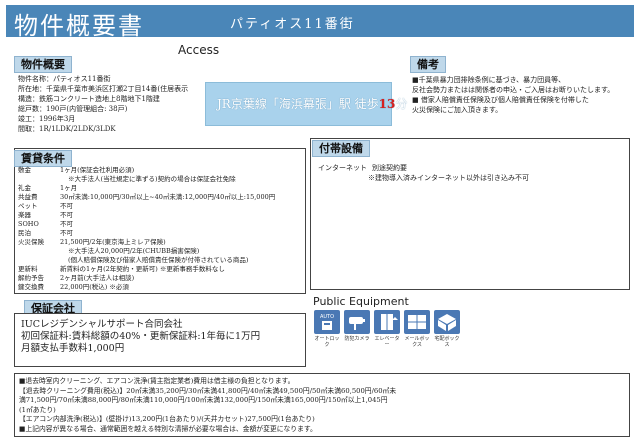 Image resolution: width=640 pixels, height=443 pixels. What do you see at coordinates (47, 119) in the screenshot?
I see `overview-line: 竣工：1996年3月` at bounding box center [47, 119].